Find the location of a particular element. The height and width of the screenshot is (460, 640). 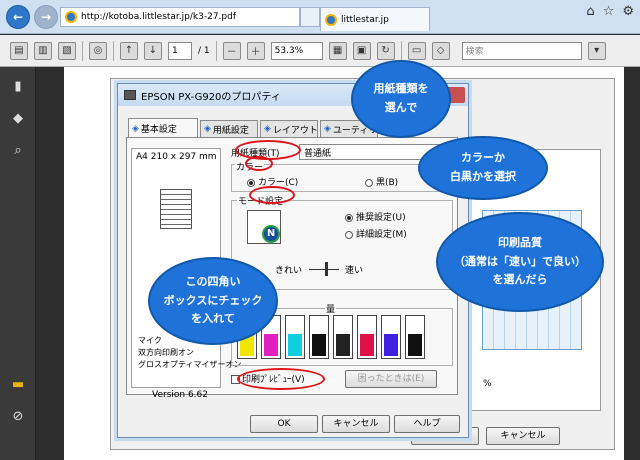

address-bar: http://kotoba.littlestar.jp/k3-27.pdf is located at coordinates (180, 17).